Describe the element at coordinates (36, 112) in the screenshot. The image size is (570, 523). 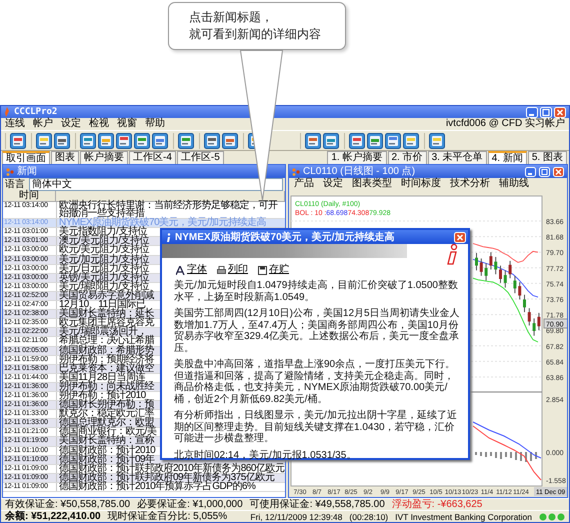
I see `window-title: CCCLPro2` at that location.